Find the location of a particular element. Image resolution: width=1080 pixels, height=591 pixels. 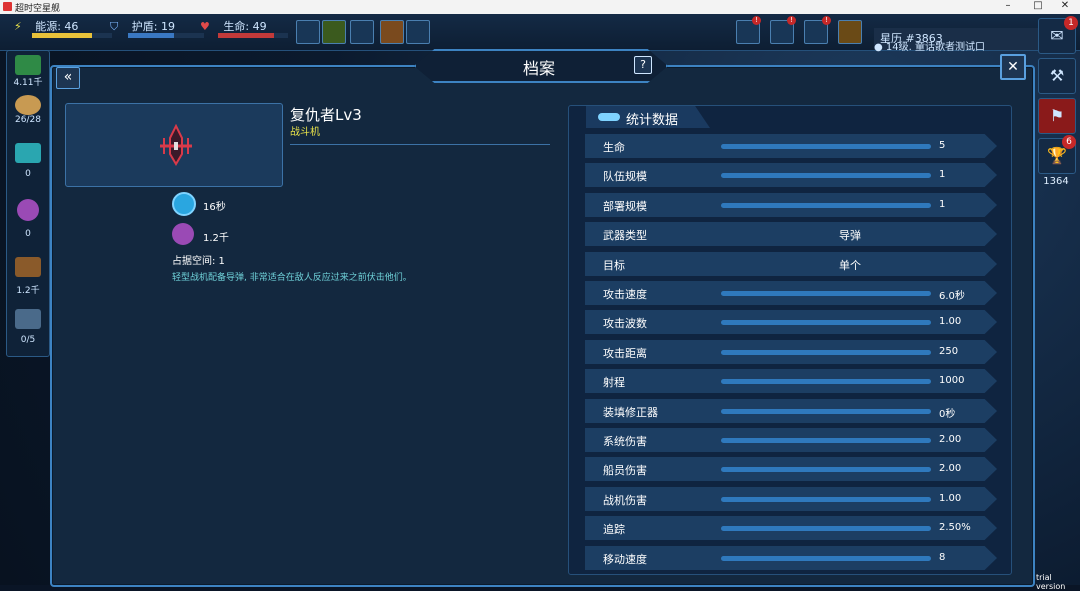

heart-icon: ♥ is located at coordinates (205, 26).